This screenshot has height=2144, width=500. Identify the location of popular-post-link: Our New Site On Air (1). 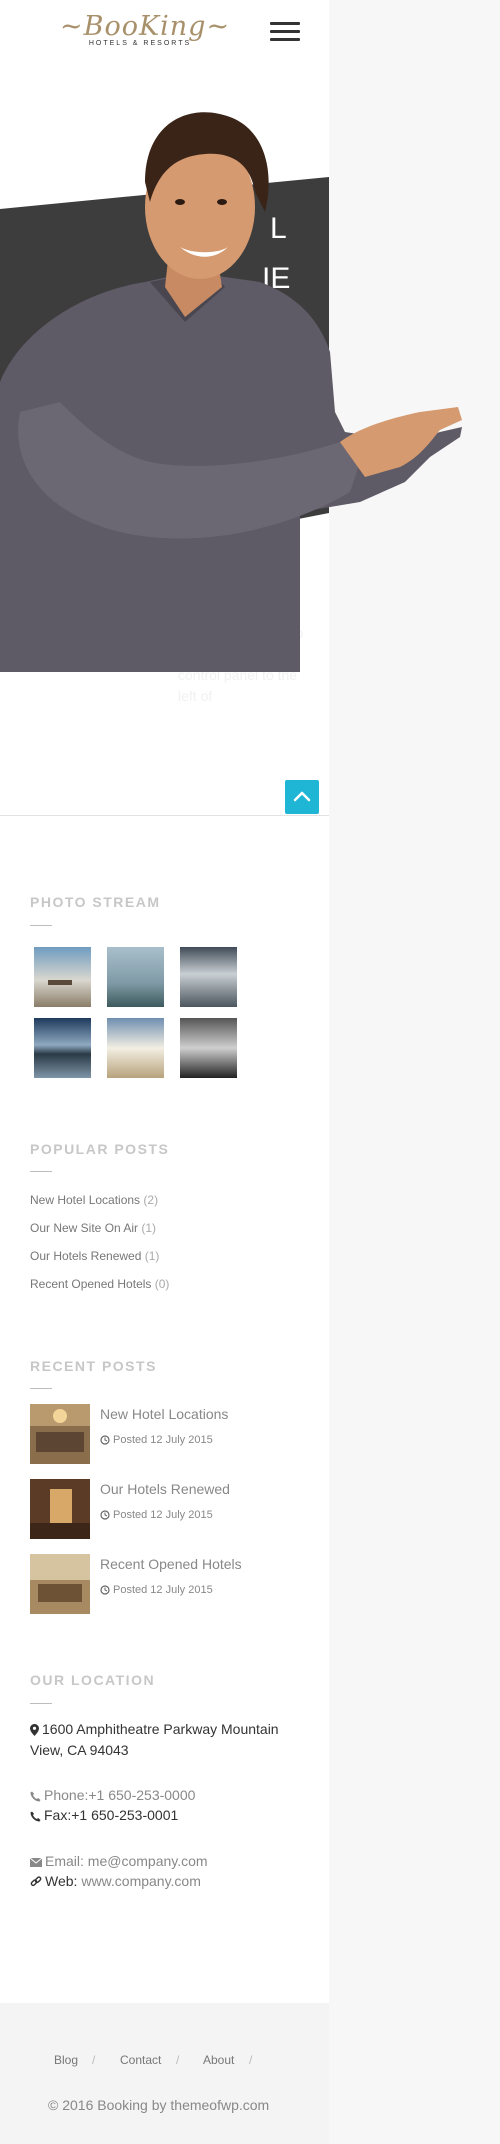
(93, 1228).